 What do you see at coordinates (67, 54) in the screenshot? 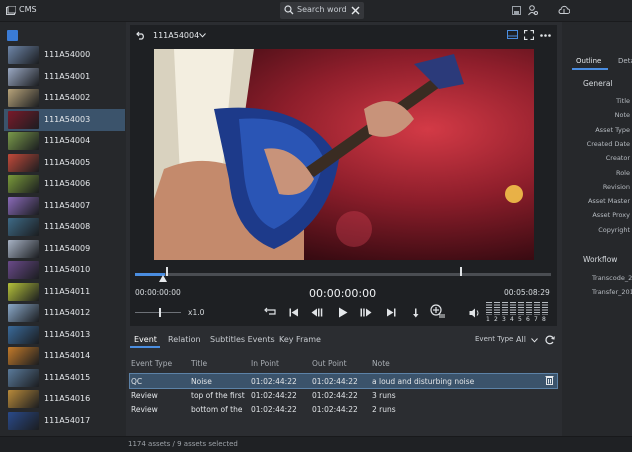
I see `list-item-label: 111A54000` at bounding box center [67, 54].